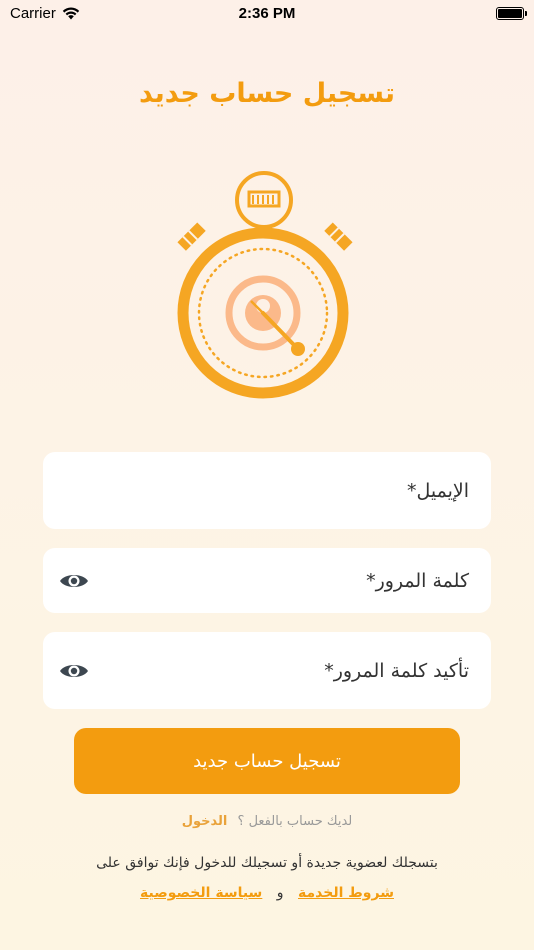 This screenshot has width=534, height=950. Describe the element at coordinates (205, 821) in the screenshot. I see `login-link: الدخول` at that location.